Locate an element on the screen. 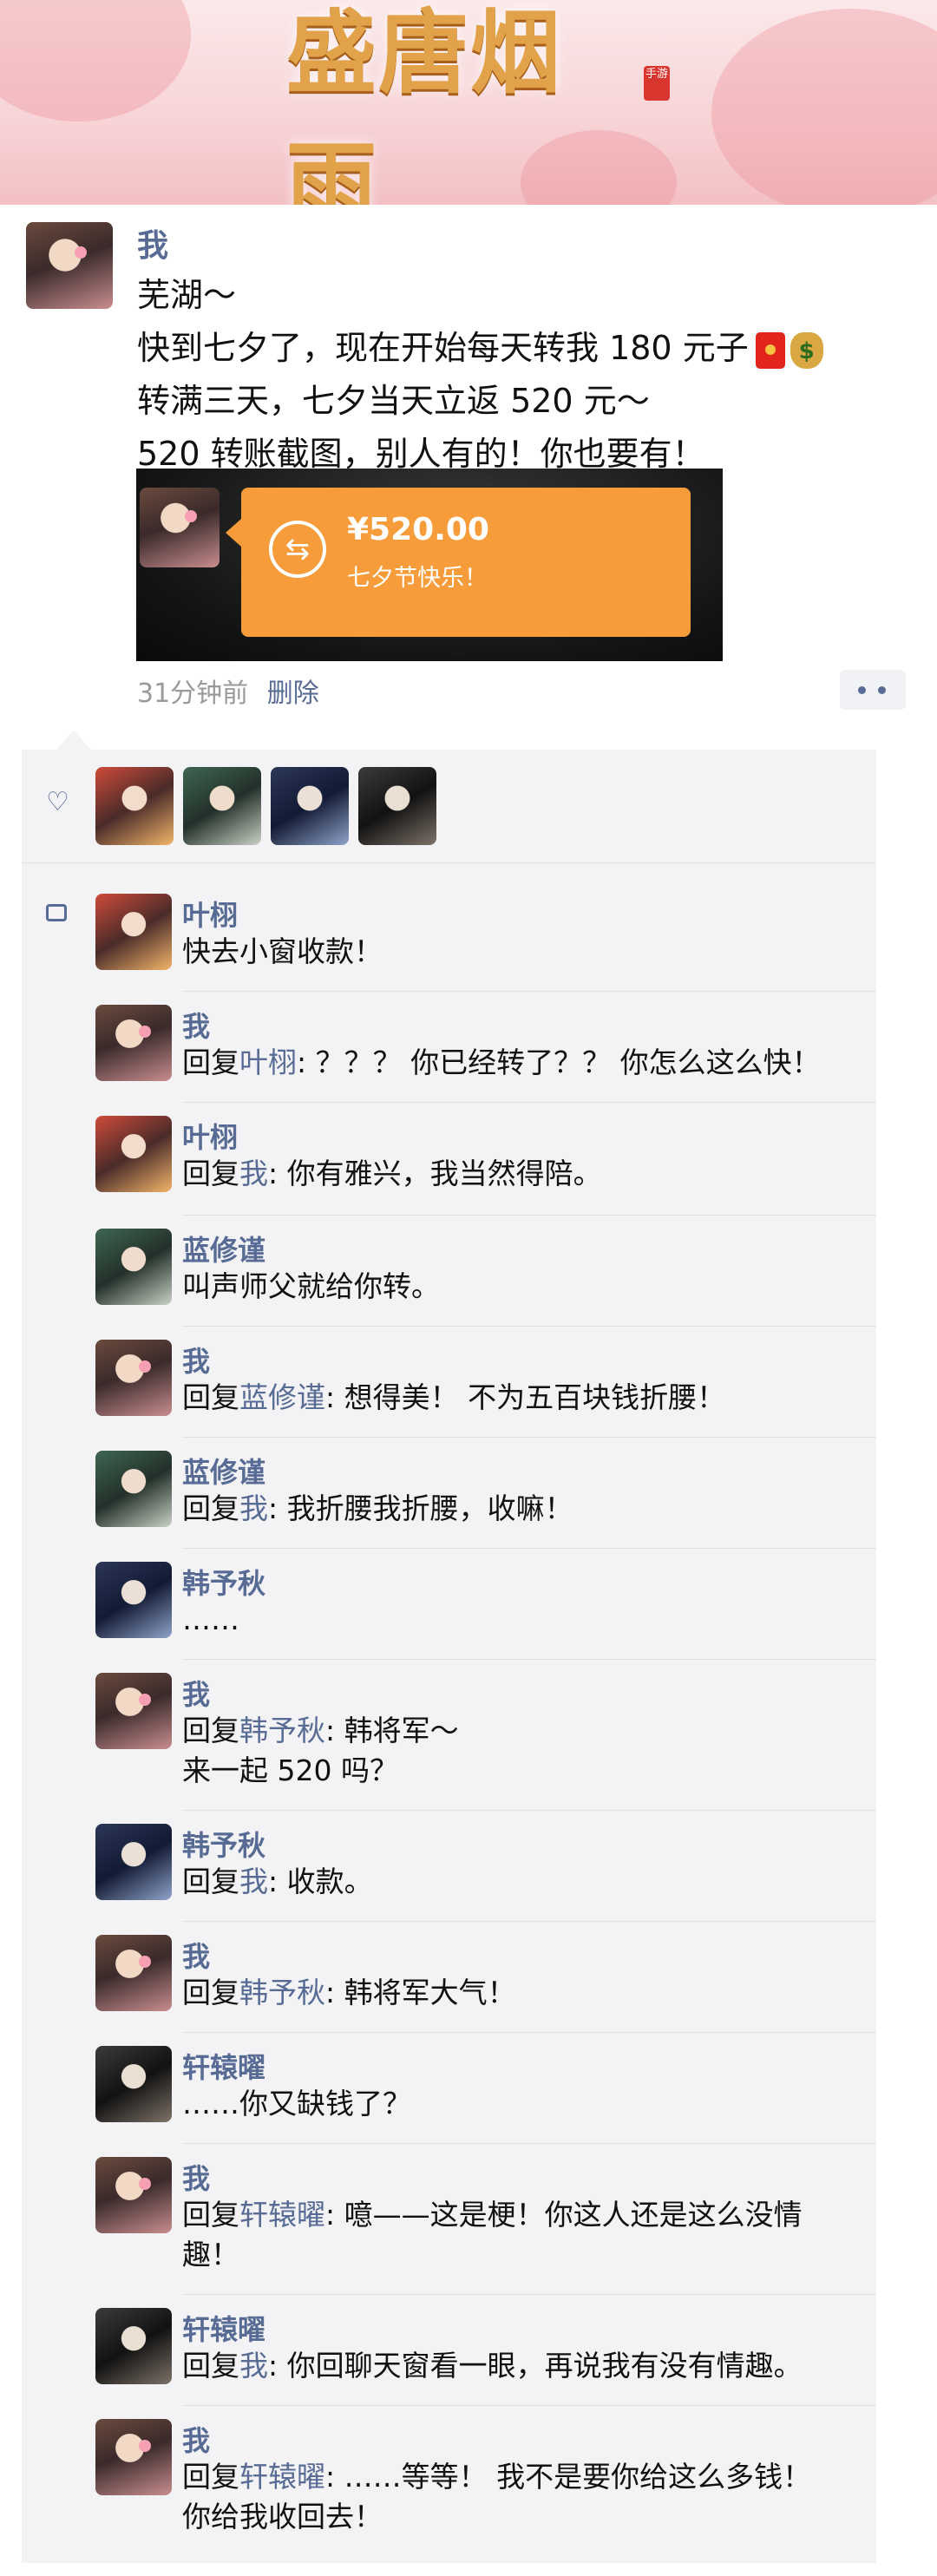  transfer-avatar is located at coordinates (180, 527).